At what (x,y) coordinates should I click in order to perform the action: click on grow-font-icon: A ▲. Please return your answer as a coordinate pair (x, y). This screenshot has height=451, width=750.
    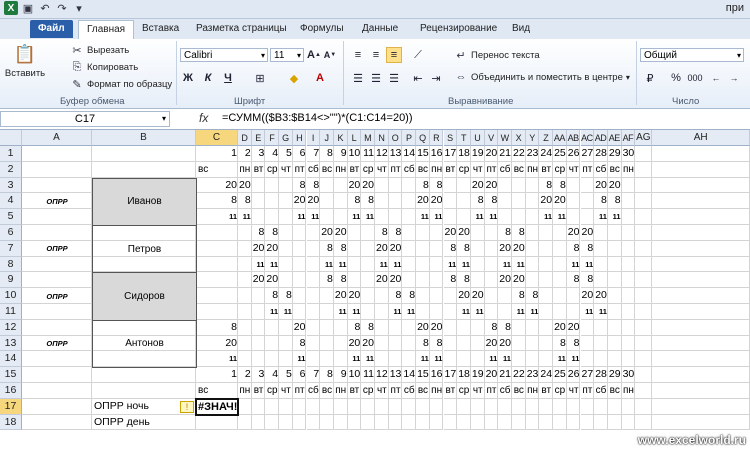
    Looking at the image, I should click on (314, 55).